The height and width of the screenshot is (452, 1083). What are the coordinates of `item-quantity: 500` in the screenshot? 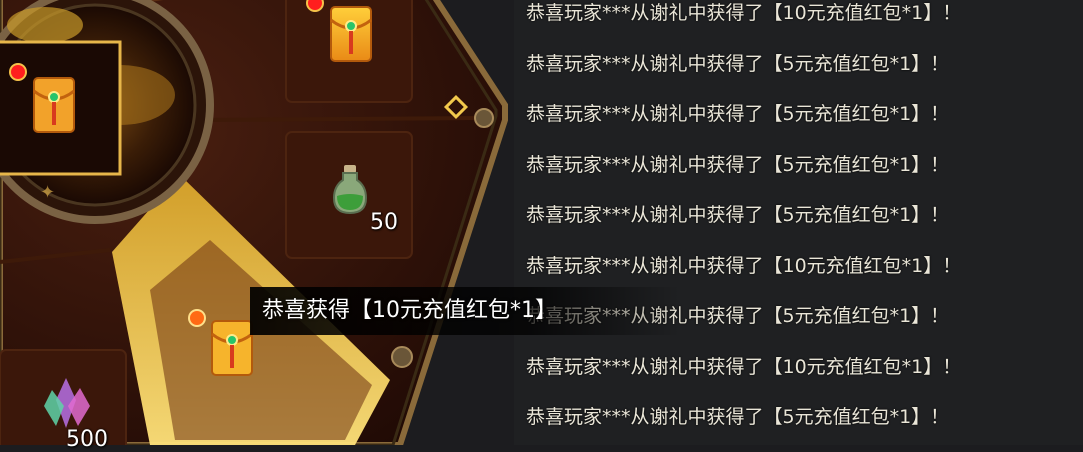 It's located at (87, 439).